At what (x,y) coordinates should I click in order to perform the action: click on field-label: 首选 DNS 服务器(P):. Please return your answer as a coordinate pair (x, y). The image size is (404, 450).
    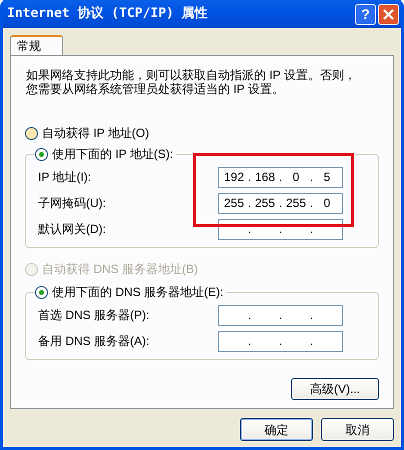
    Looking at the image, I should click on (94, 315).